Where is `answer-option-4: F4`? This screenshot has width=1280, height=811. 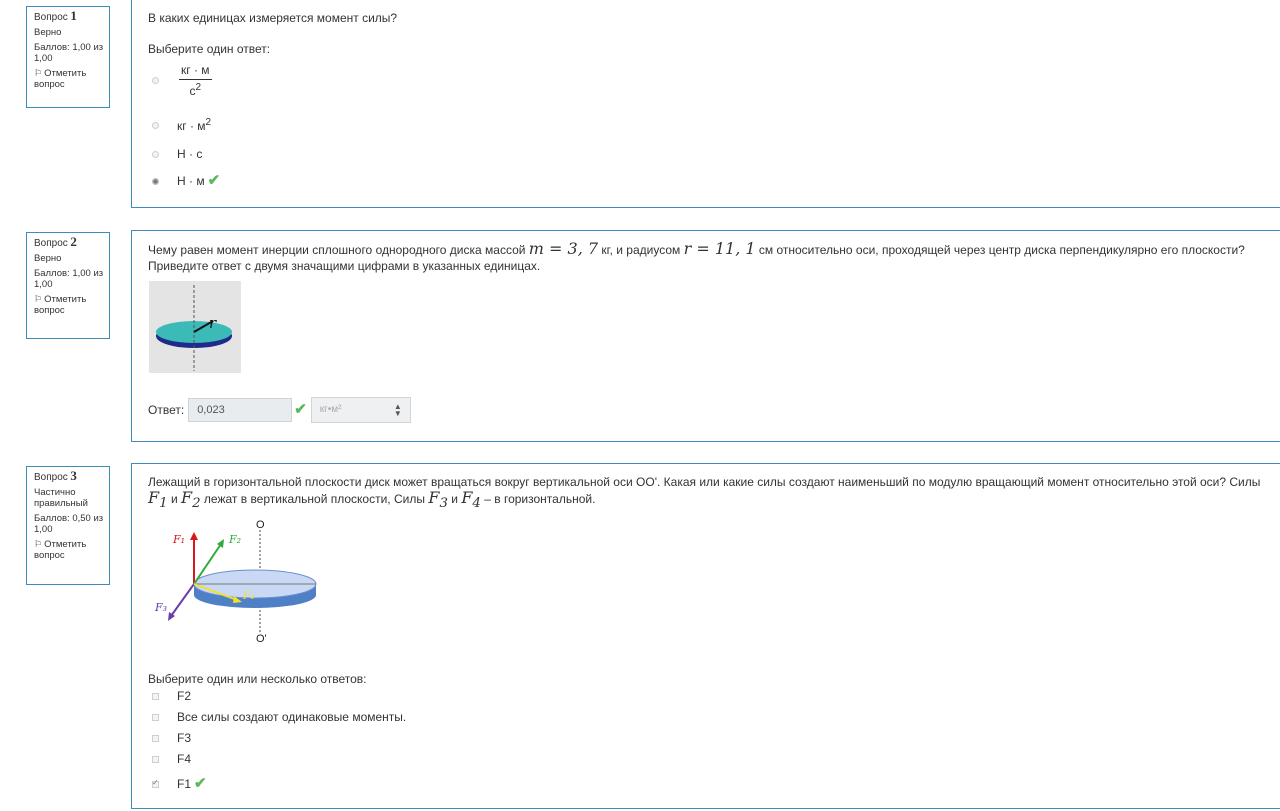
answer-option-4: F4 is located at coordinates (171, 759).